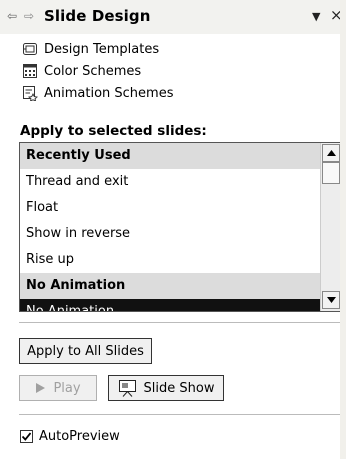 This screenshot has width=346, height=459. What do you see at coordinates (170, 156) in the screenshot?
I see `list-group-header: Recently Used` at bounding box center [170, 156].